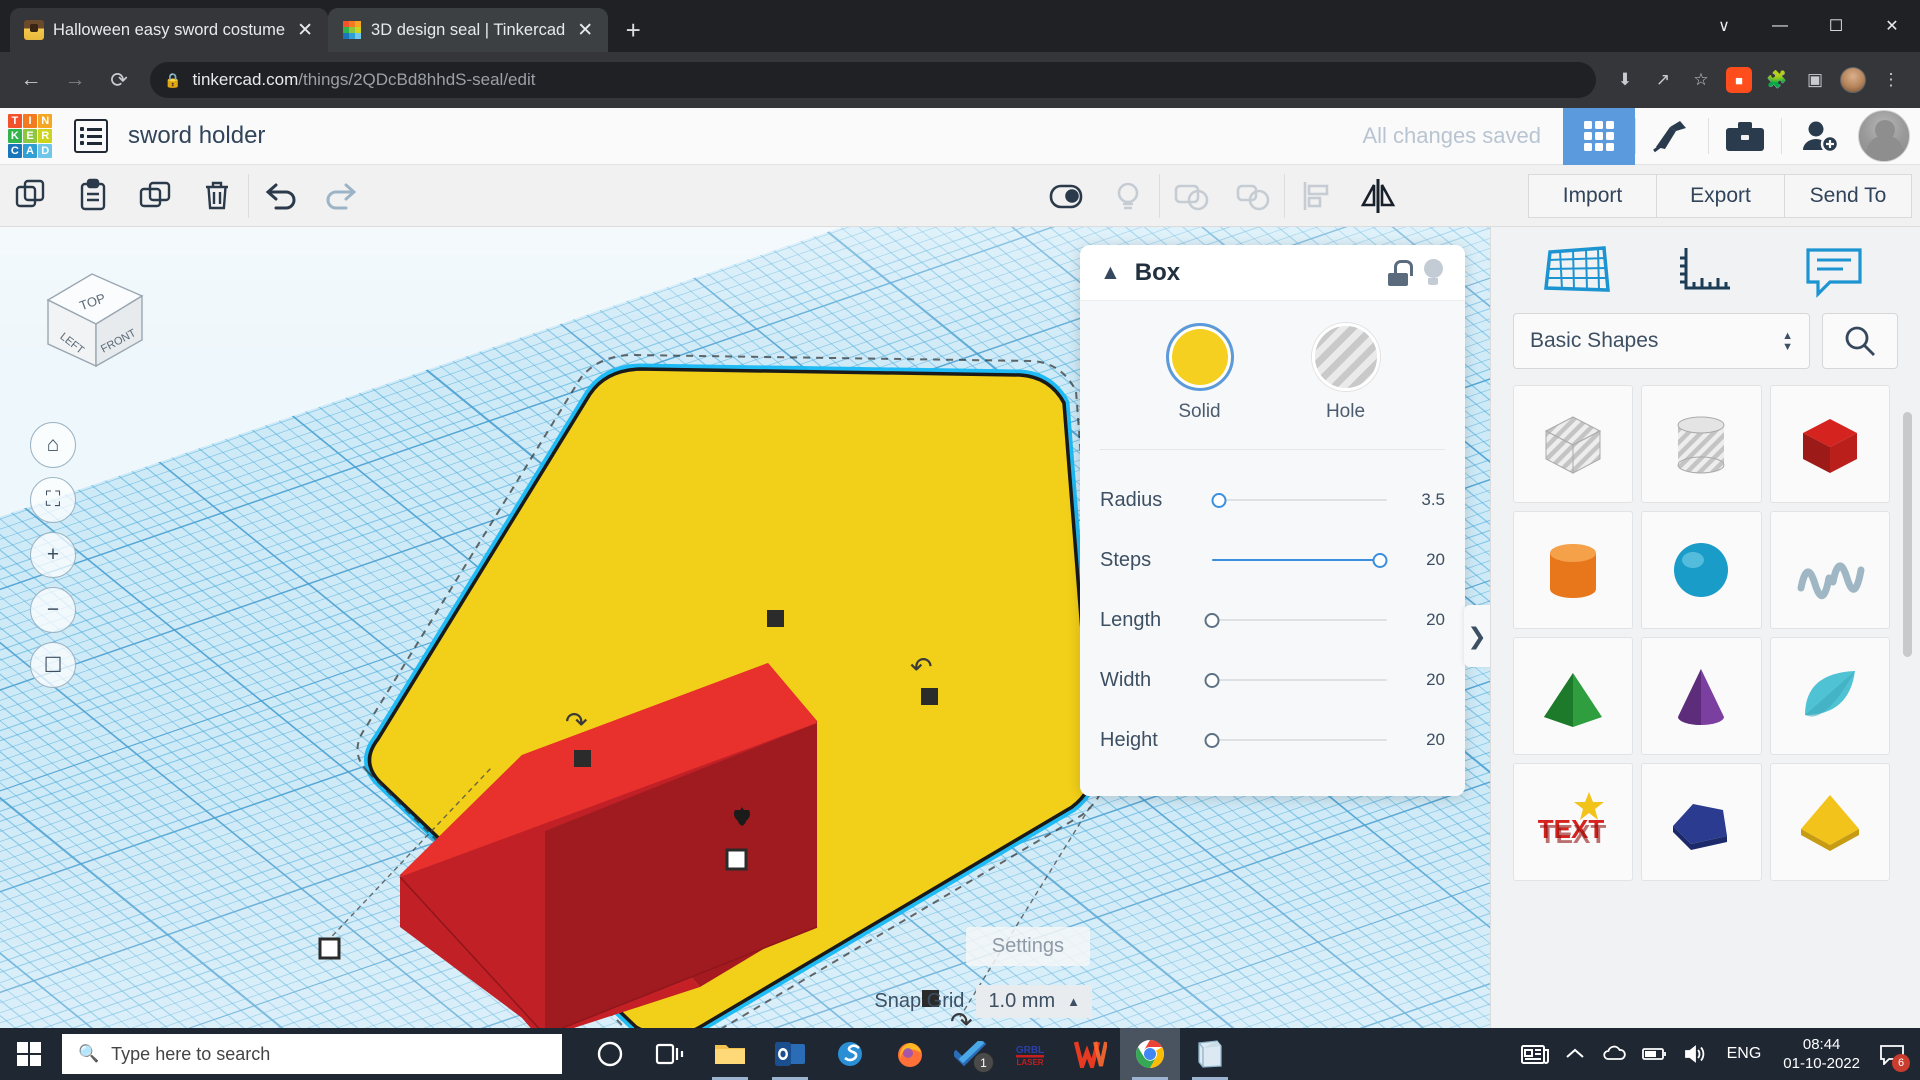 The image size is (1920, 1080). Describe the element at coordinates (1848, 195) in the screenshot. I see `send-to-button: Send To` at that location.